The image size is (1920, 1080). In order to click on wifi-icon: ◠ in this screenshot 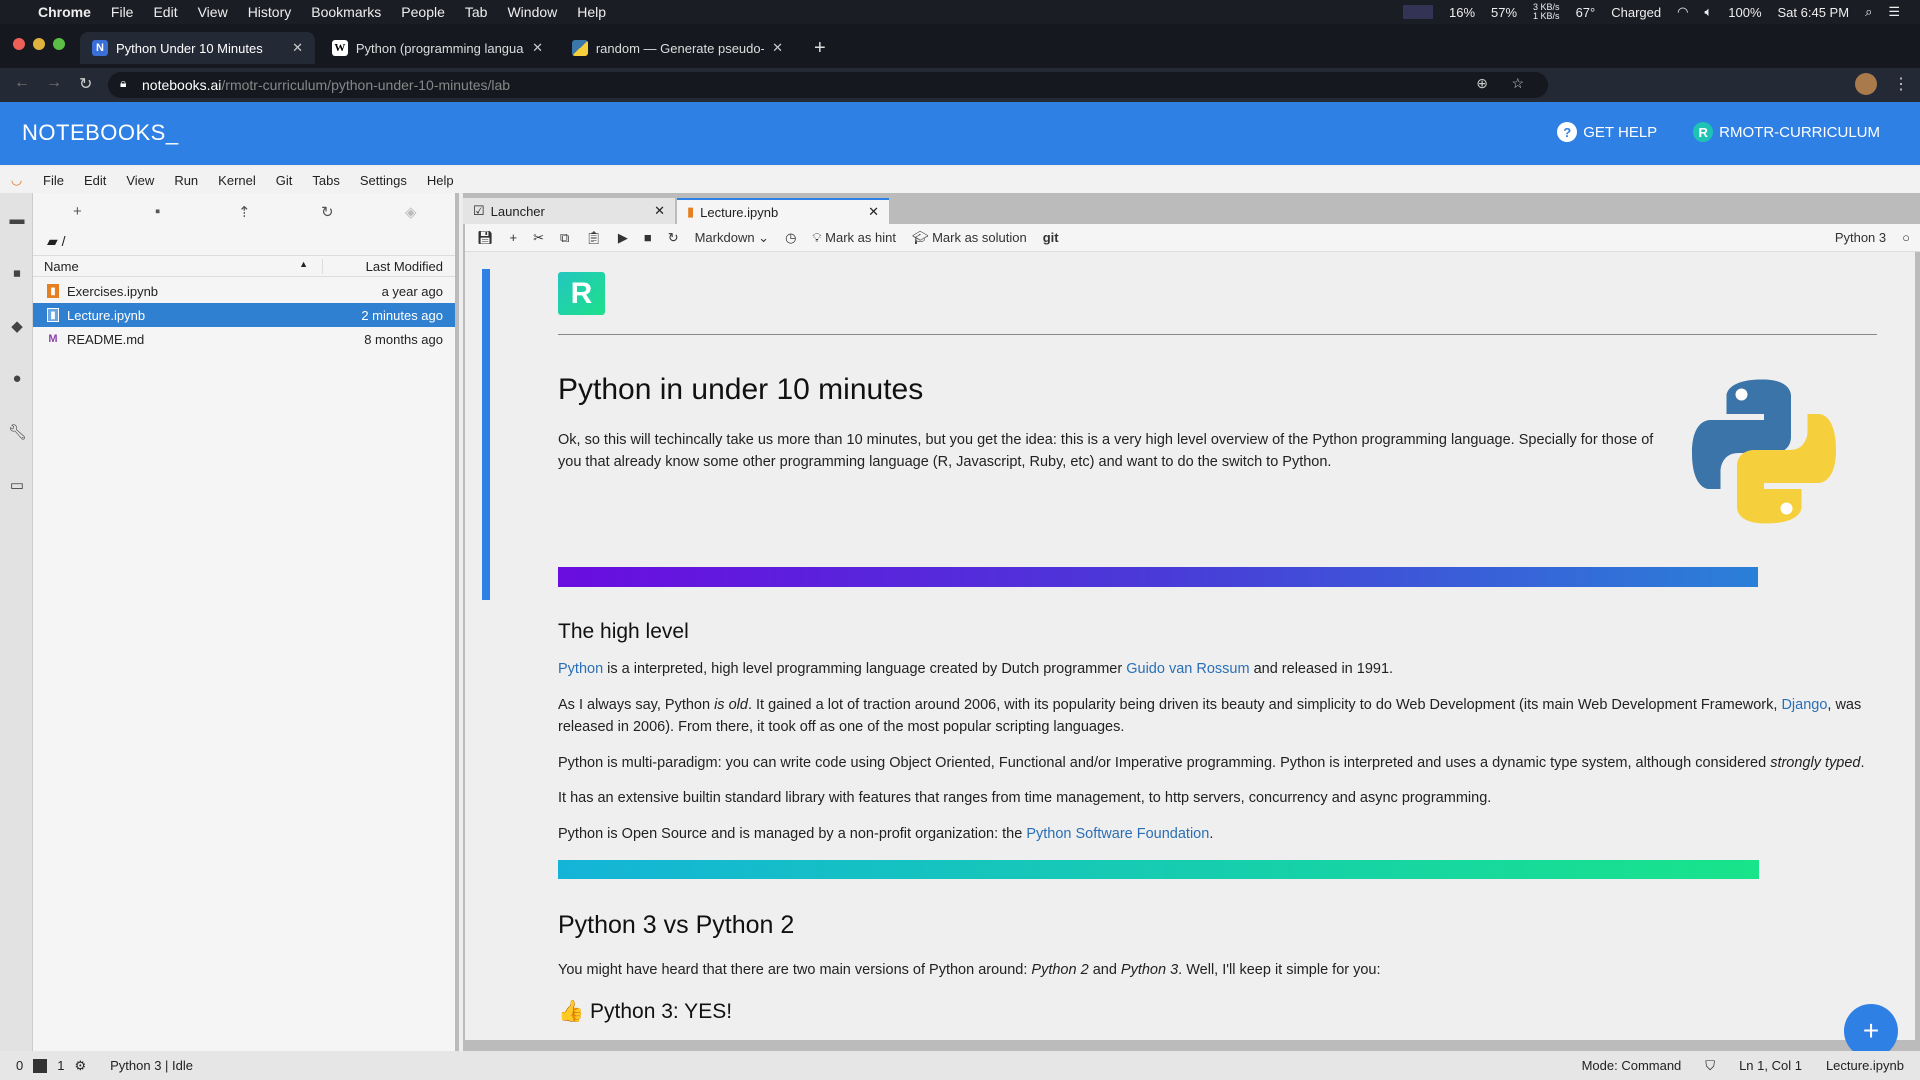, I will do `click(1682, 12)`.